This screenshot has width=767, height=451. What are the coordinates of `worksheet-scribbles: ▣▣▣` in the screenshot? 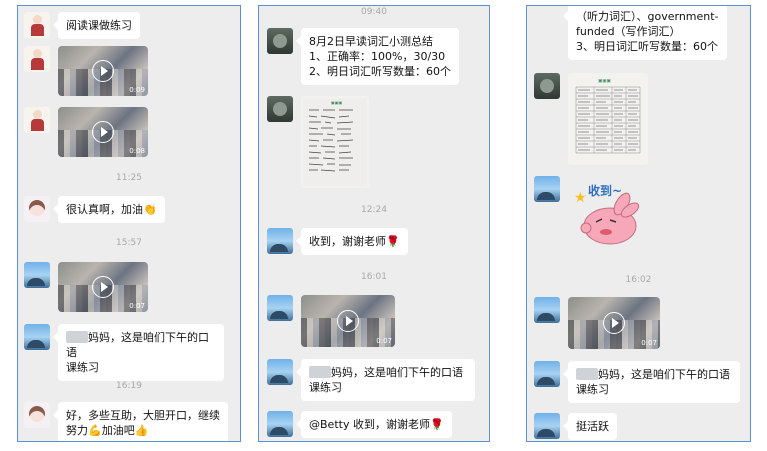 It's located at (335, 142).